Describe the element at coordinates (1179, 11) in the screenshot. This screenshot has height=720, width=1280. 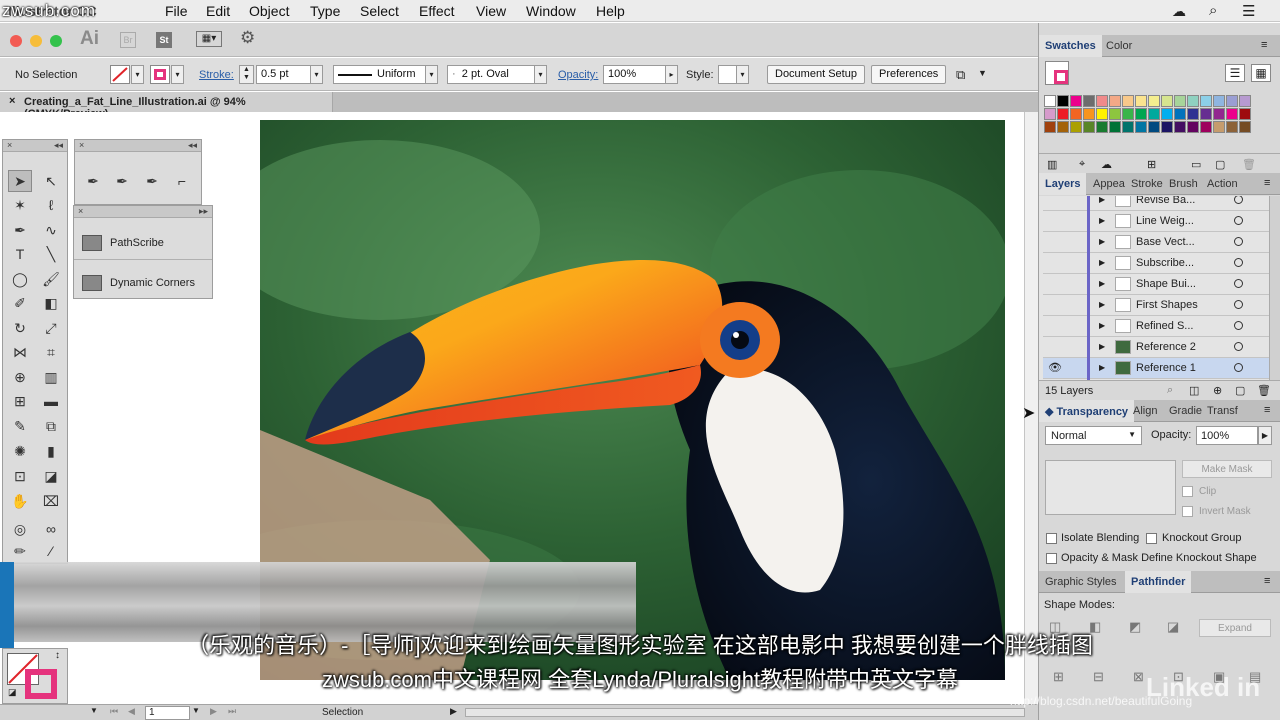
I see `creative-cloud-icon: ☁` at that location.